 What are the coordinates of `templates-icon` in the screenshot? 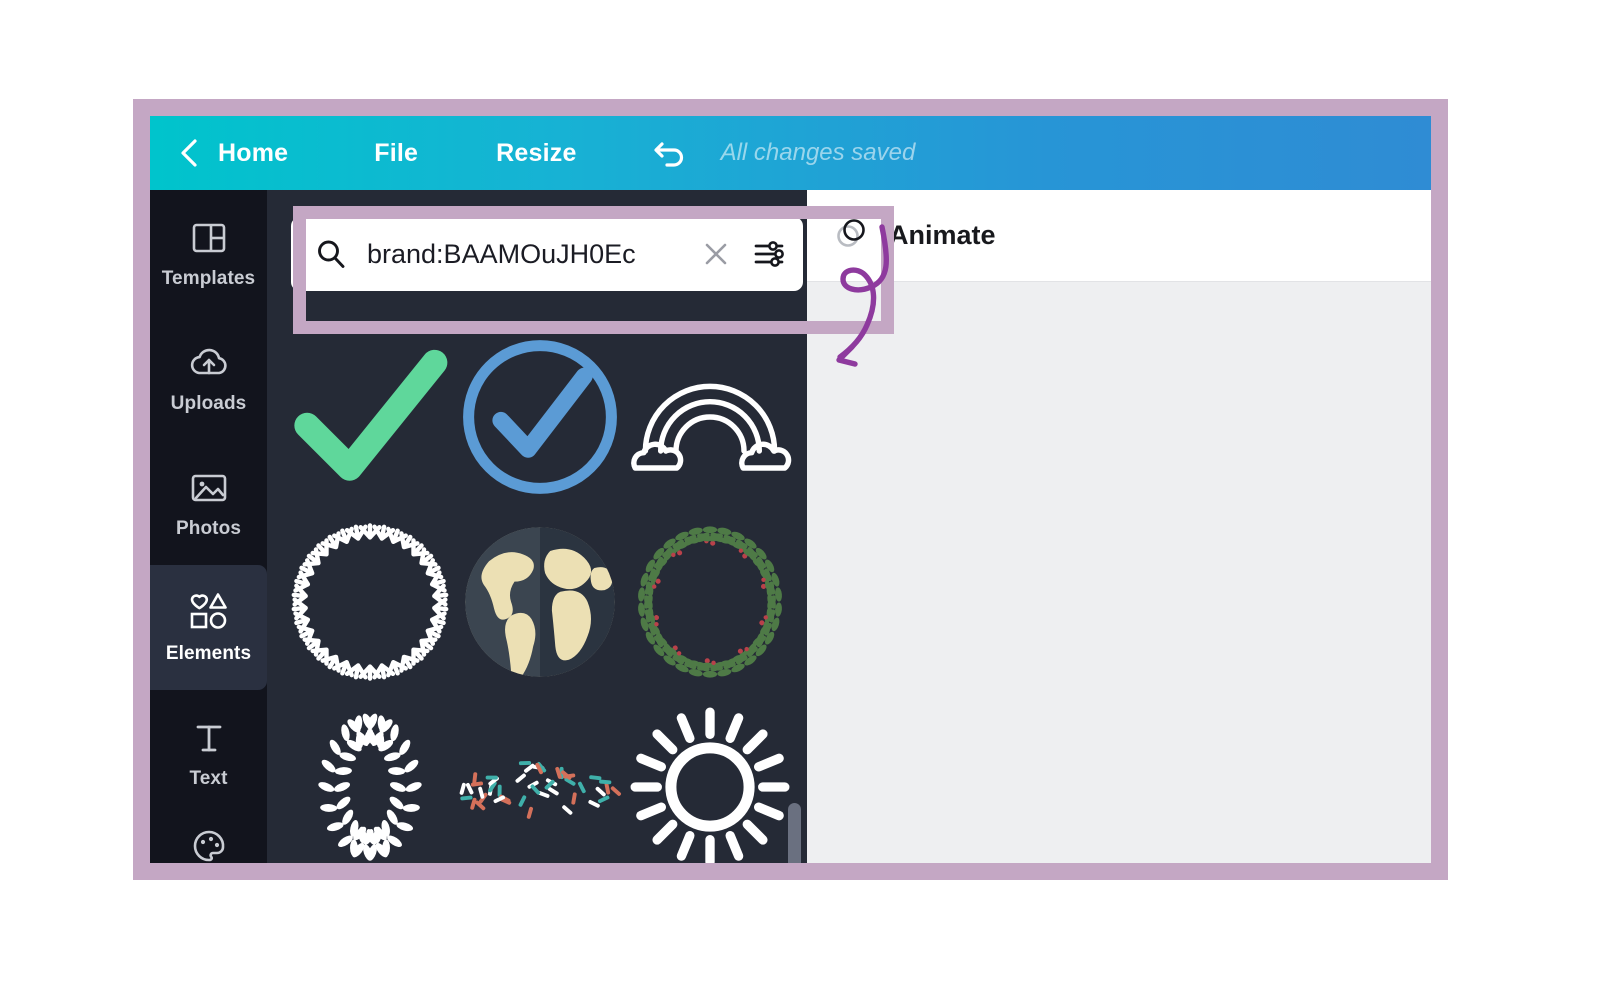 It's located at (209, 236).